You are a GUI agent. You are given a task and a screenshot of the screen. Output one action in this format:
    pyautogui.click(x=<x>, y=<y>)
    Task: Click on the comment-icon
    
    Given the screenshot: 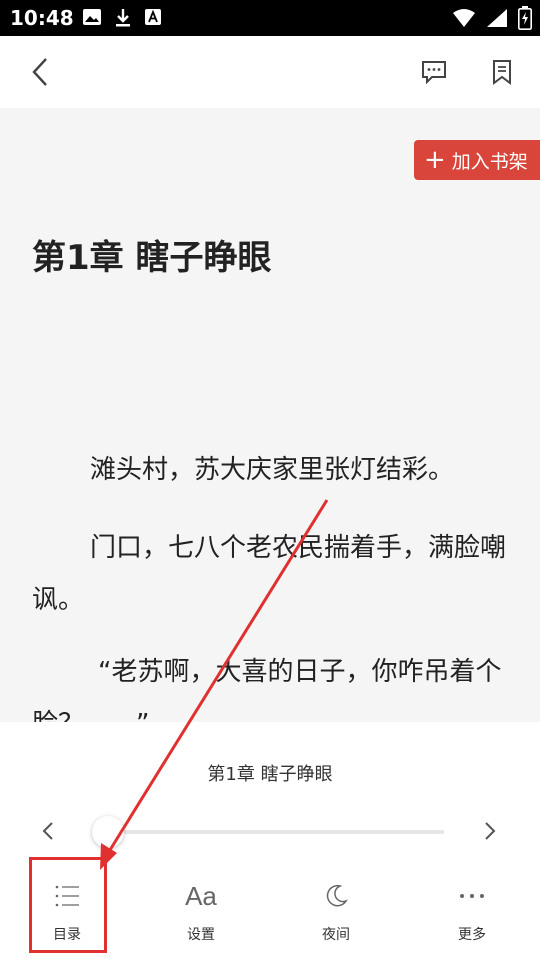 What is the action you would take?
    pyautogui.click(x=434, y=73)
    